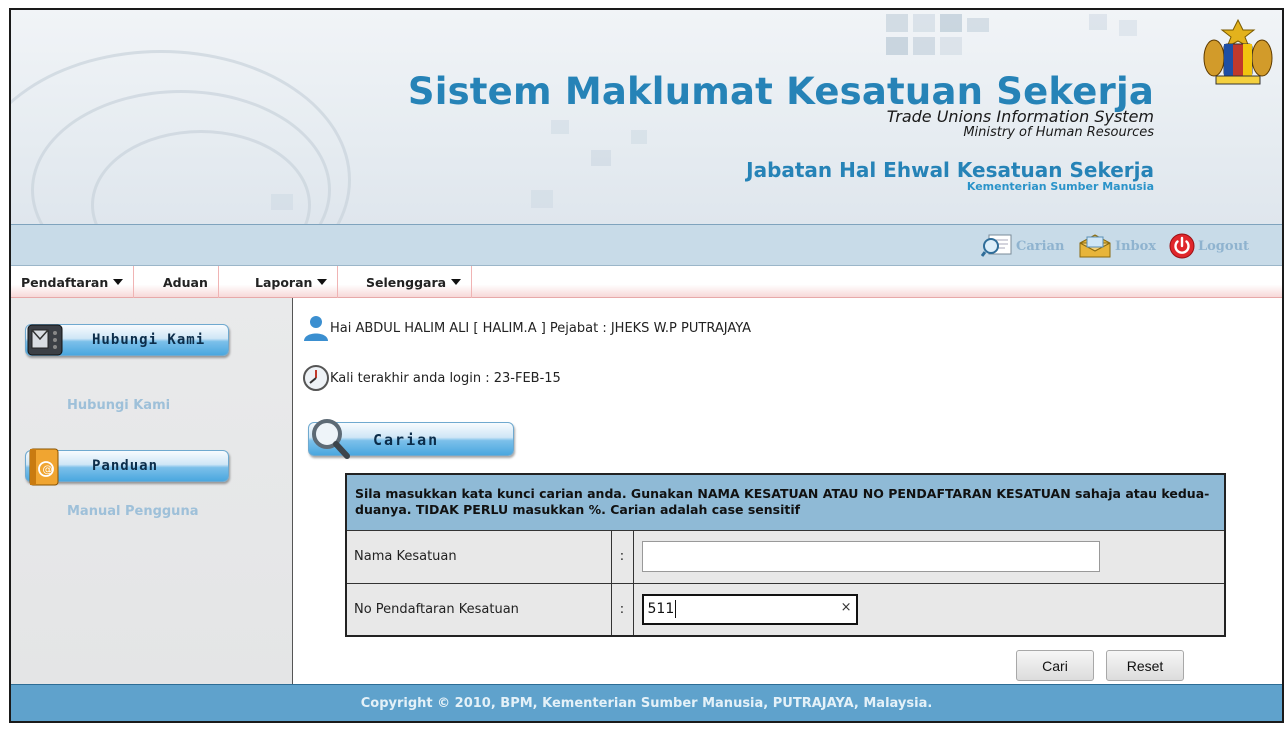 This screenshot has width=1287, height=731. I want to click on last-login-text: Kali terakhir anda login : 23-FEB-15, so click(445, 378).